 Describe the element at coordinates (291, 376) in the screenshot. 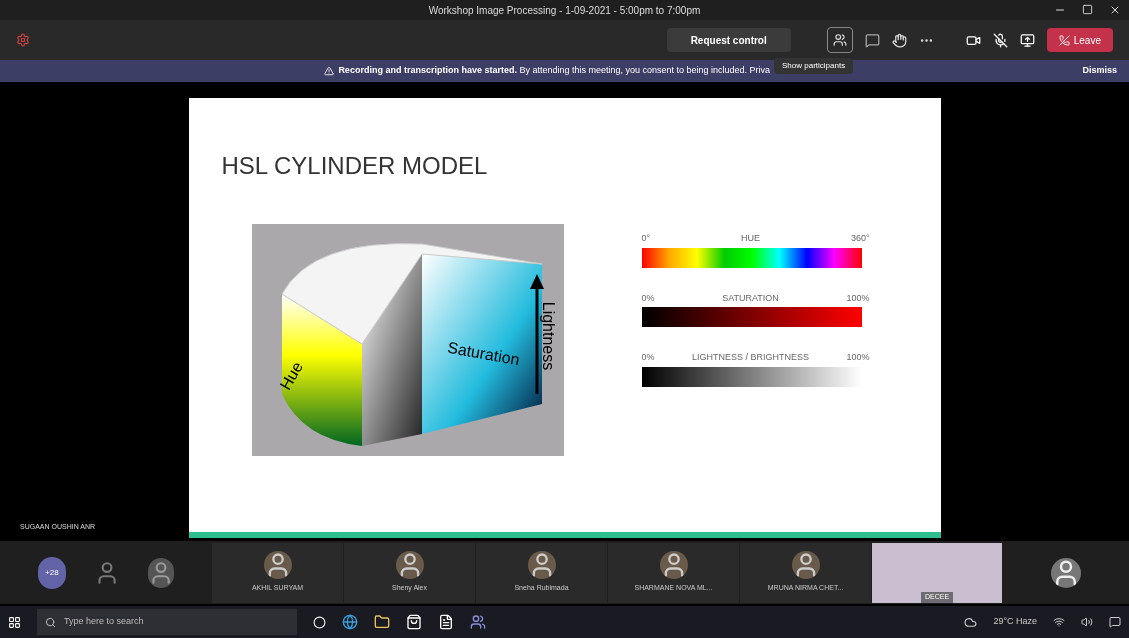

I see `diagram-label: Hue` at that location.